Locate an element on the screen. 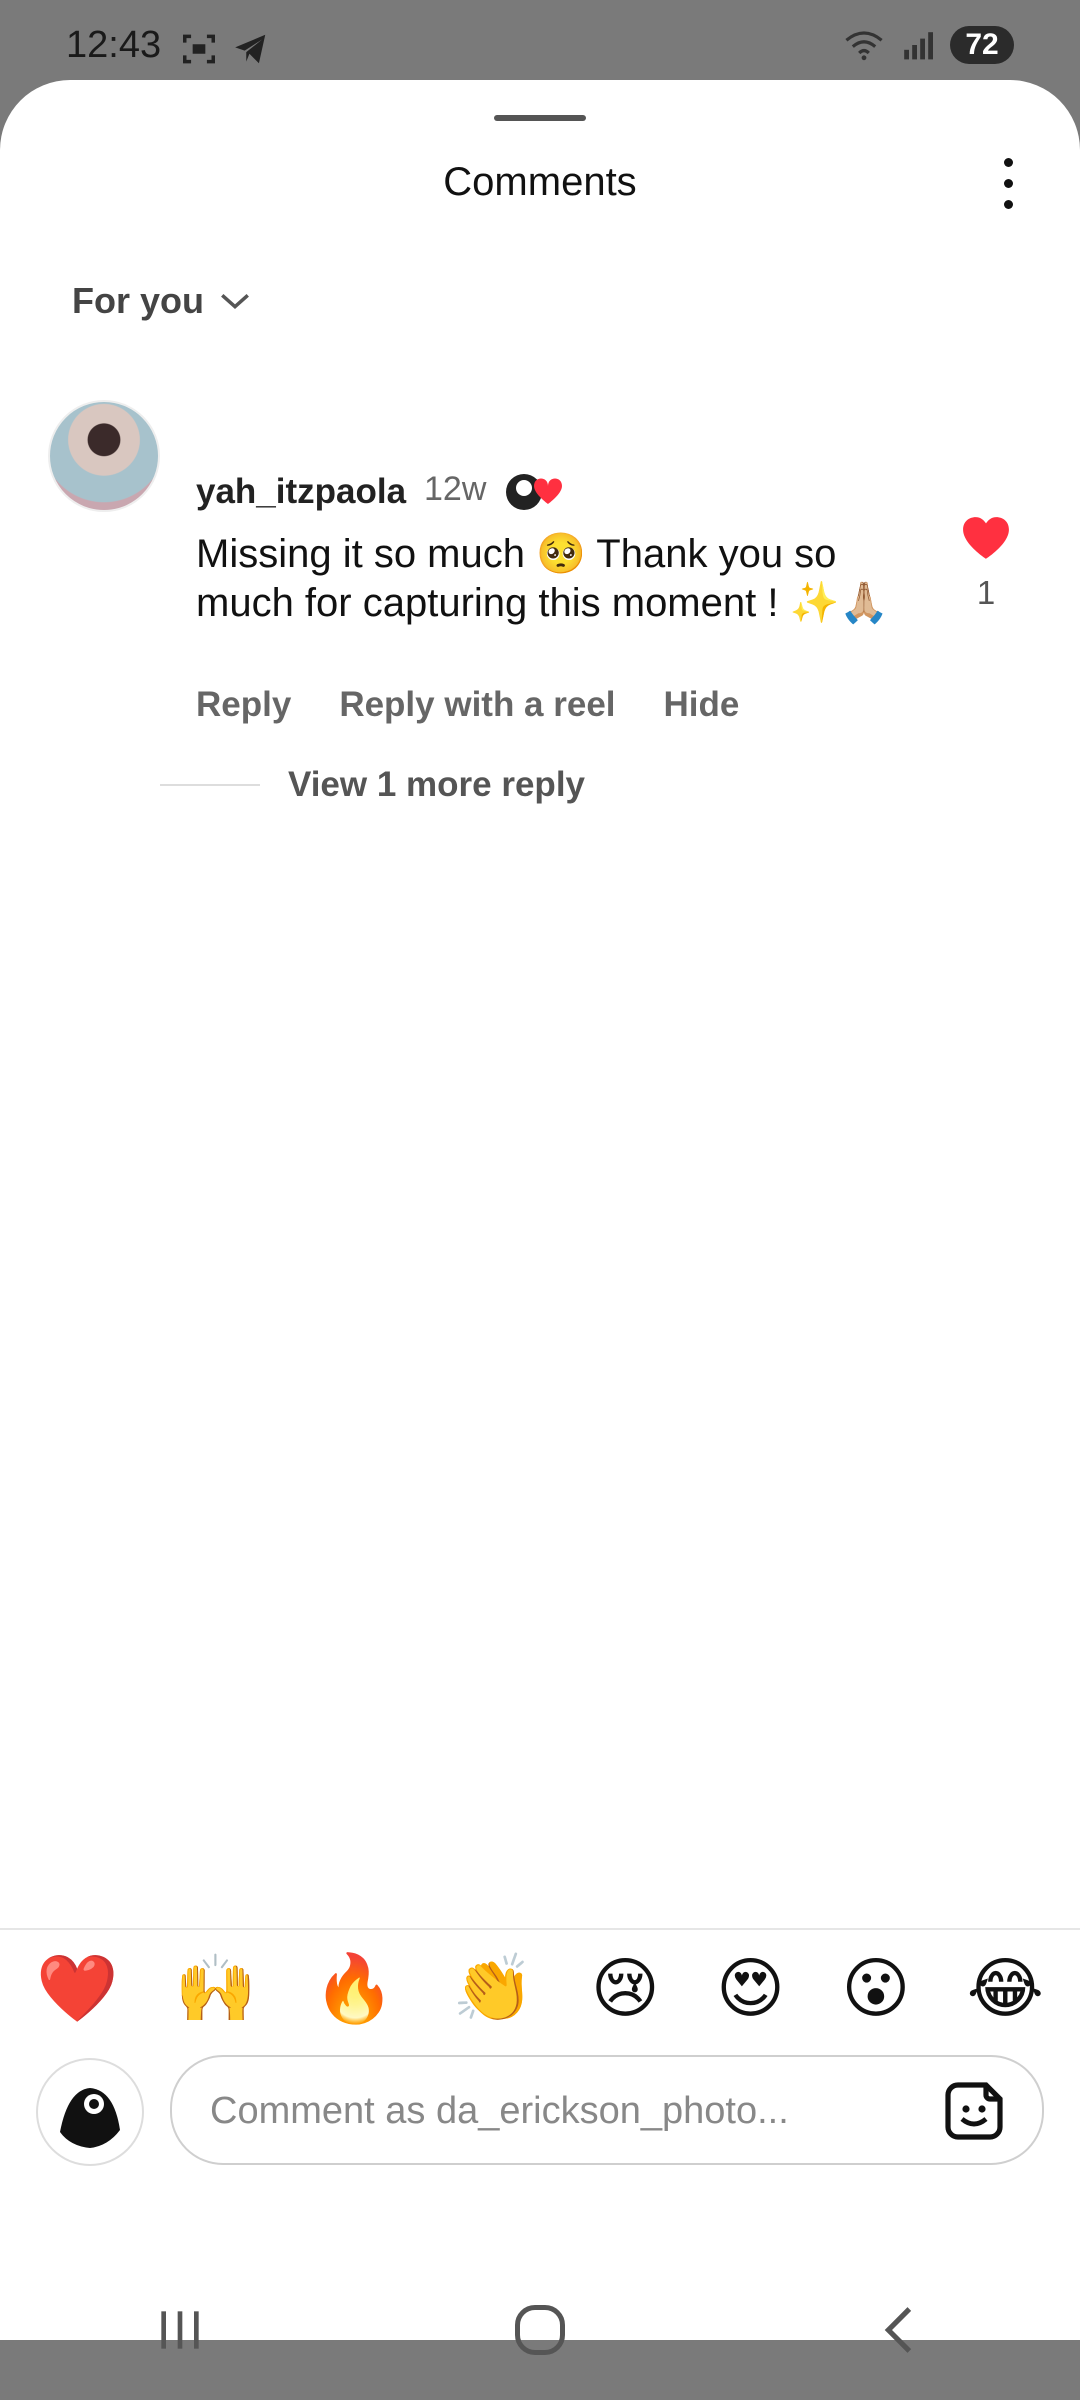  drag-handle is located at coordinates (540, 118).